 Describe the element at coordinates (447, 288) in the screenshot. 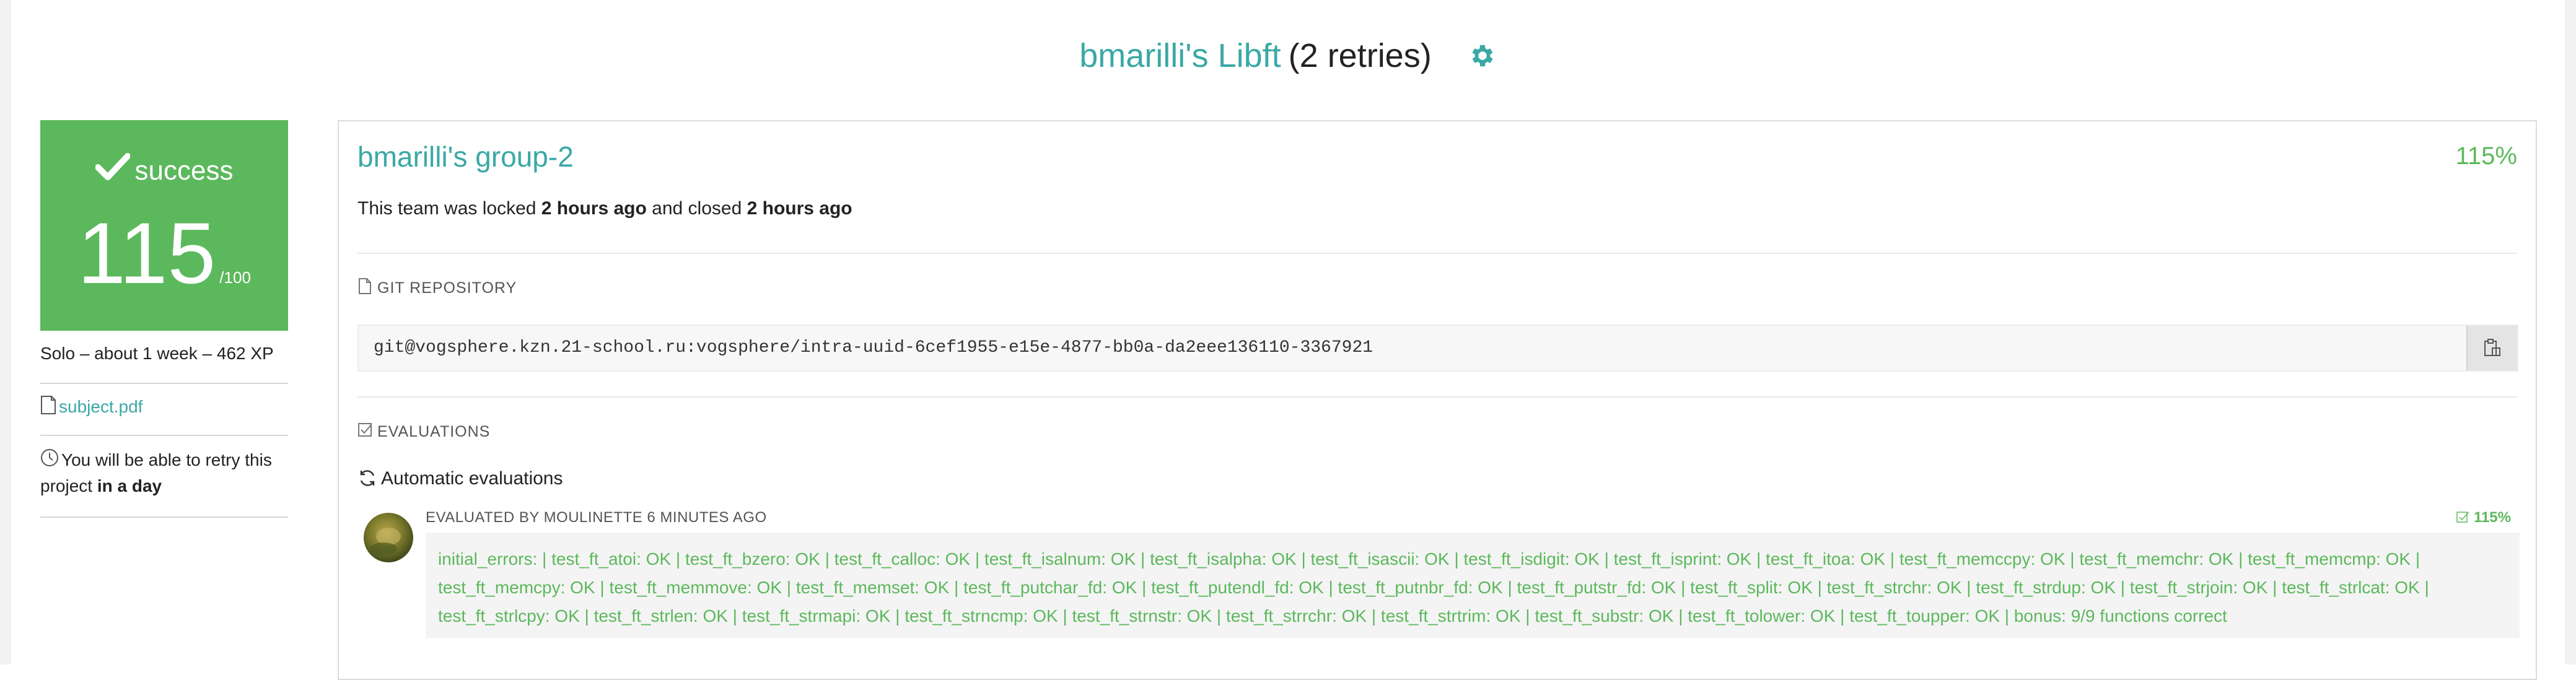

I see `git-repository-label: GIT REPOSITORY` at that location.